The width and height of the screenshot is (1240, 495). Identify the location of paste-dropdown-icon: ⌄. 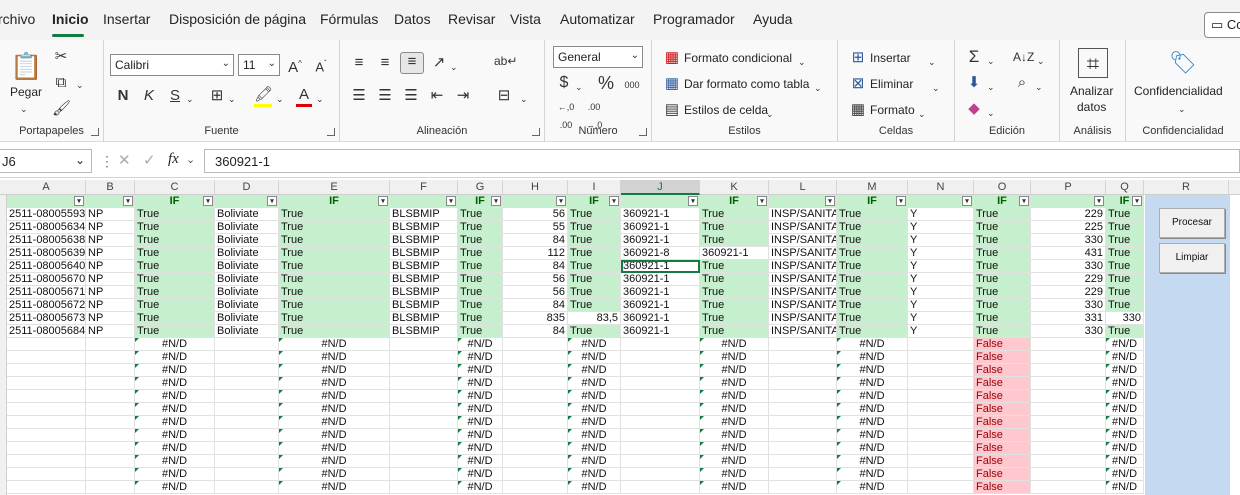
(24, 109).